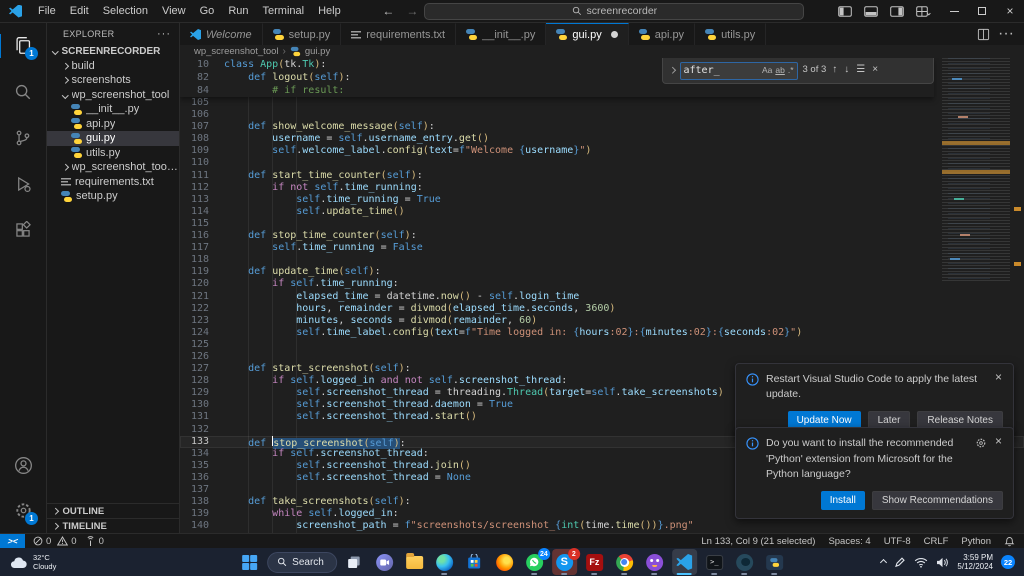 This screenshot has height=576, width=1024. I want to click on match-case-icon: Aa, so click(767, 70).